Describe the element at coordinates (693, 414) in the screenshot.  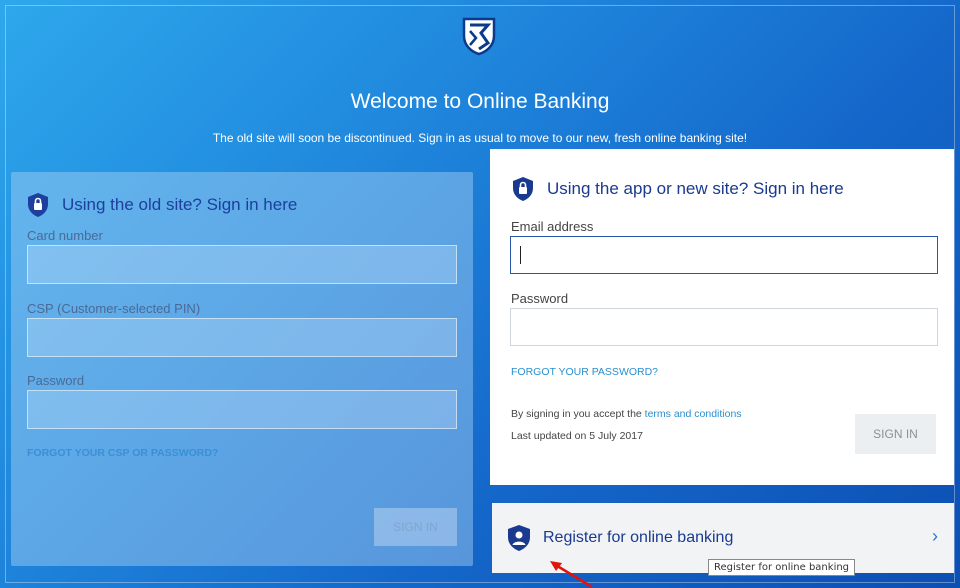
I see `terms-link: terms and conditions` at that location.